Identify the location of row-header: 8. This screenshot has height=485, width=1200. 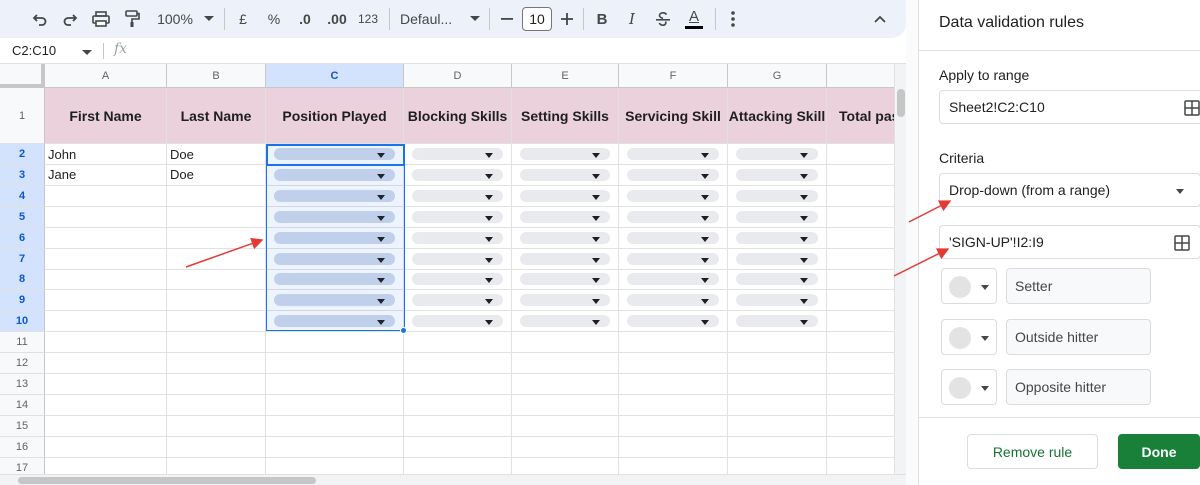
(22, 280).